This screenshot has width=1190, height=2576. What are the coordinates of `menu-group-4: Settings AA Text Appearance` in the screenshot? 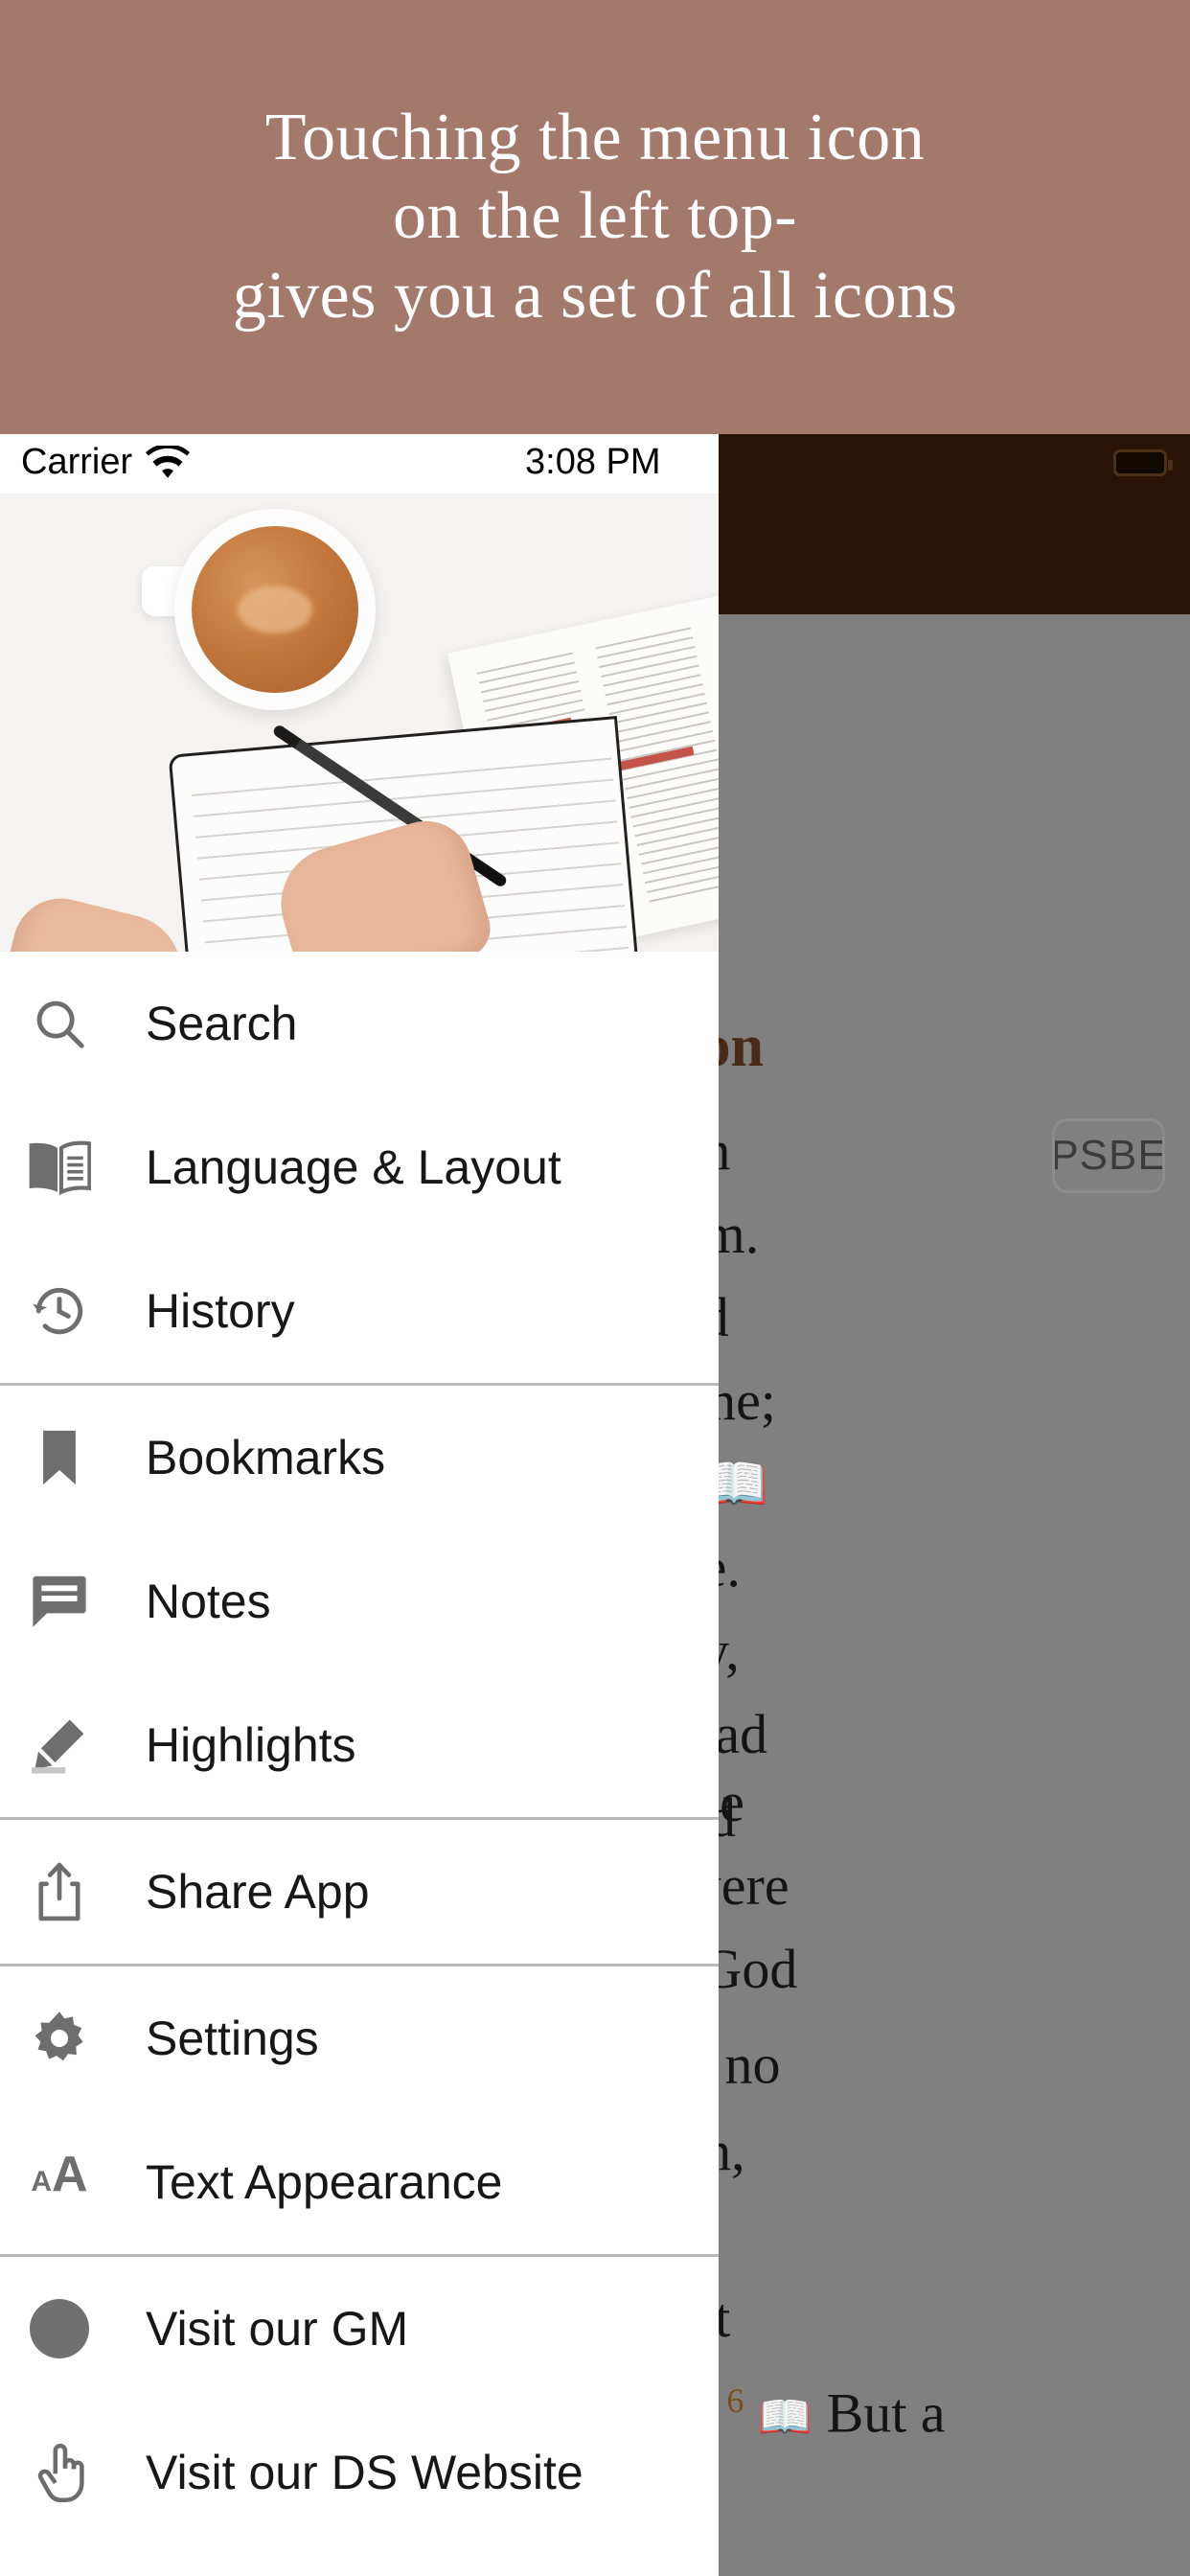 It's located at (359, 2110).